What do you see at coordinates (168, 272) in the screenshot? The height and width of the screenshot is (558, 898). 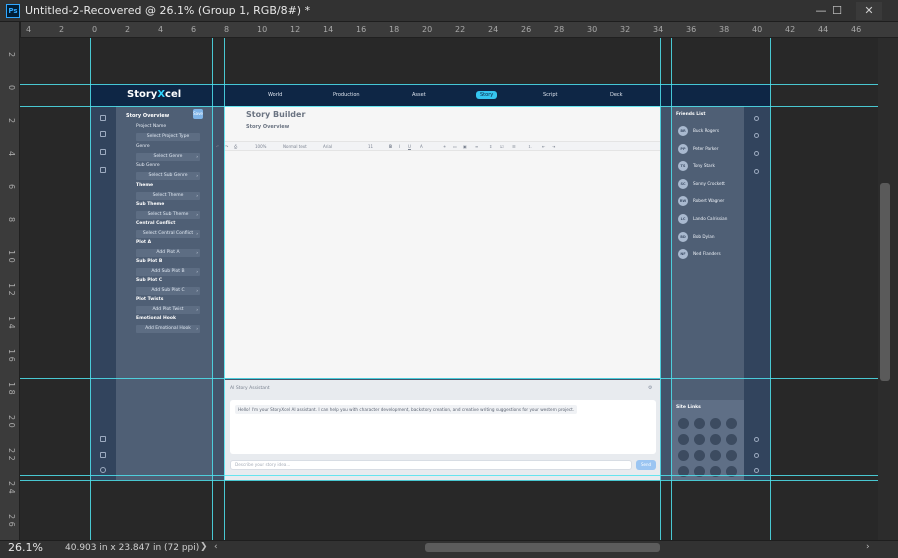 I see `sub-plot-b-input: Add Sub Plot B ›` at bounding box center [168, 272].